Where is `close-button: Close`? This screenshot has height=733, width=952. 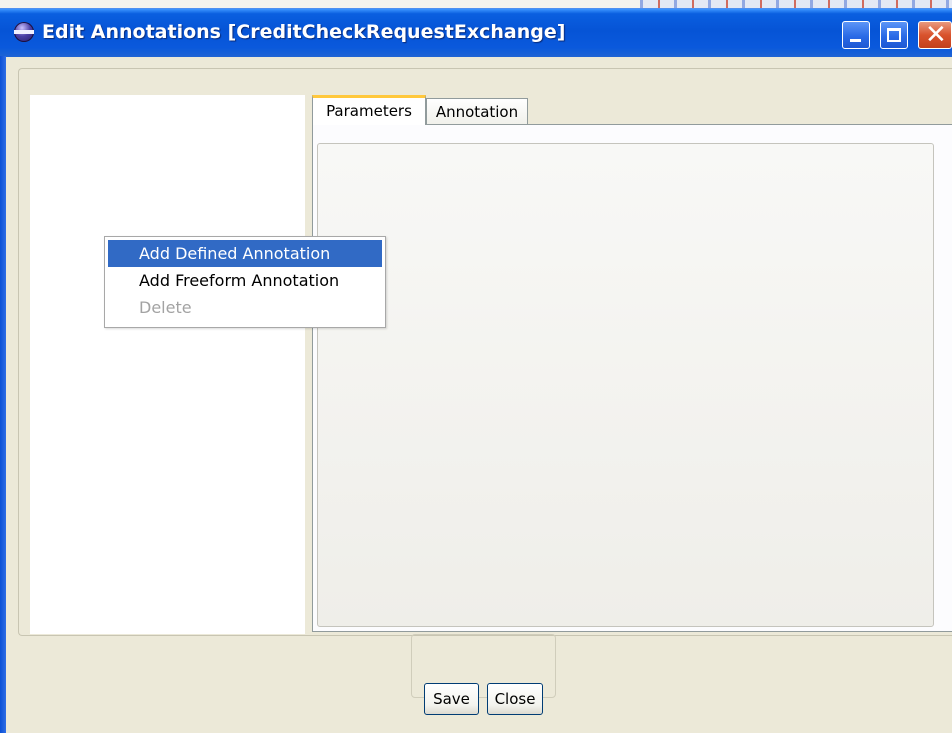
close-button: Close is located at coordinates (515, 699).